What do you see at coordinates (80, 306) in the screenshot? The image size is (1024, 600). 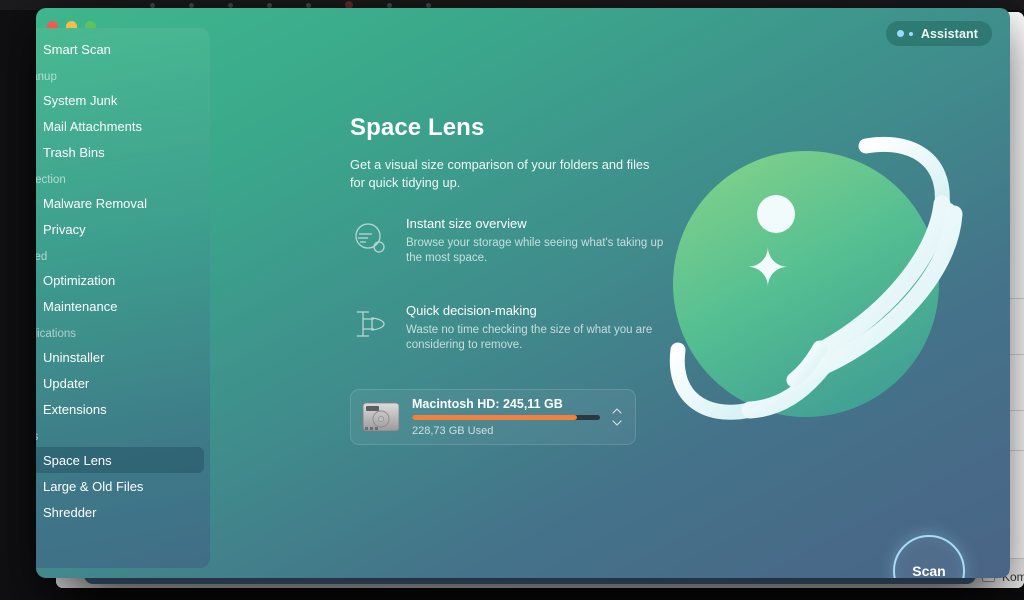 I see `sidebar-item-label: Maintenance` at bounding box center [80, 306].